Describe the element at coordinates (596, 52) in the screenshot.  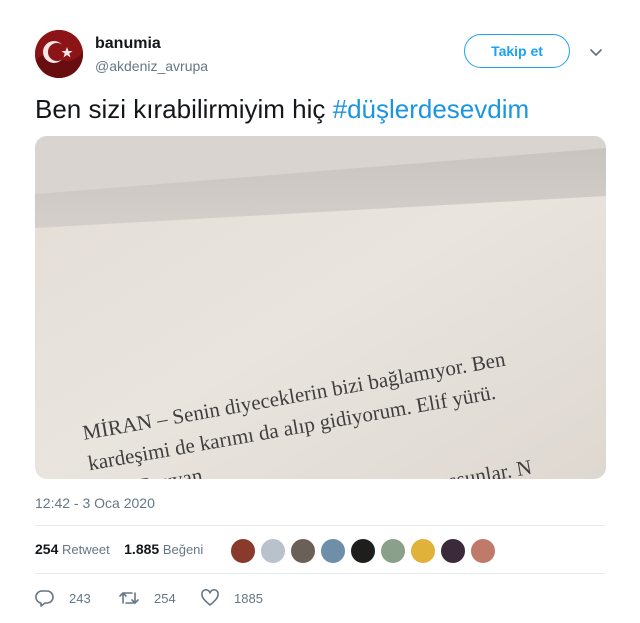
I see `chevron-down-icon` at that location.